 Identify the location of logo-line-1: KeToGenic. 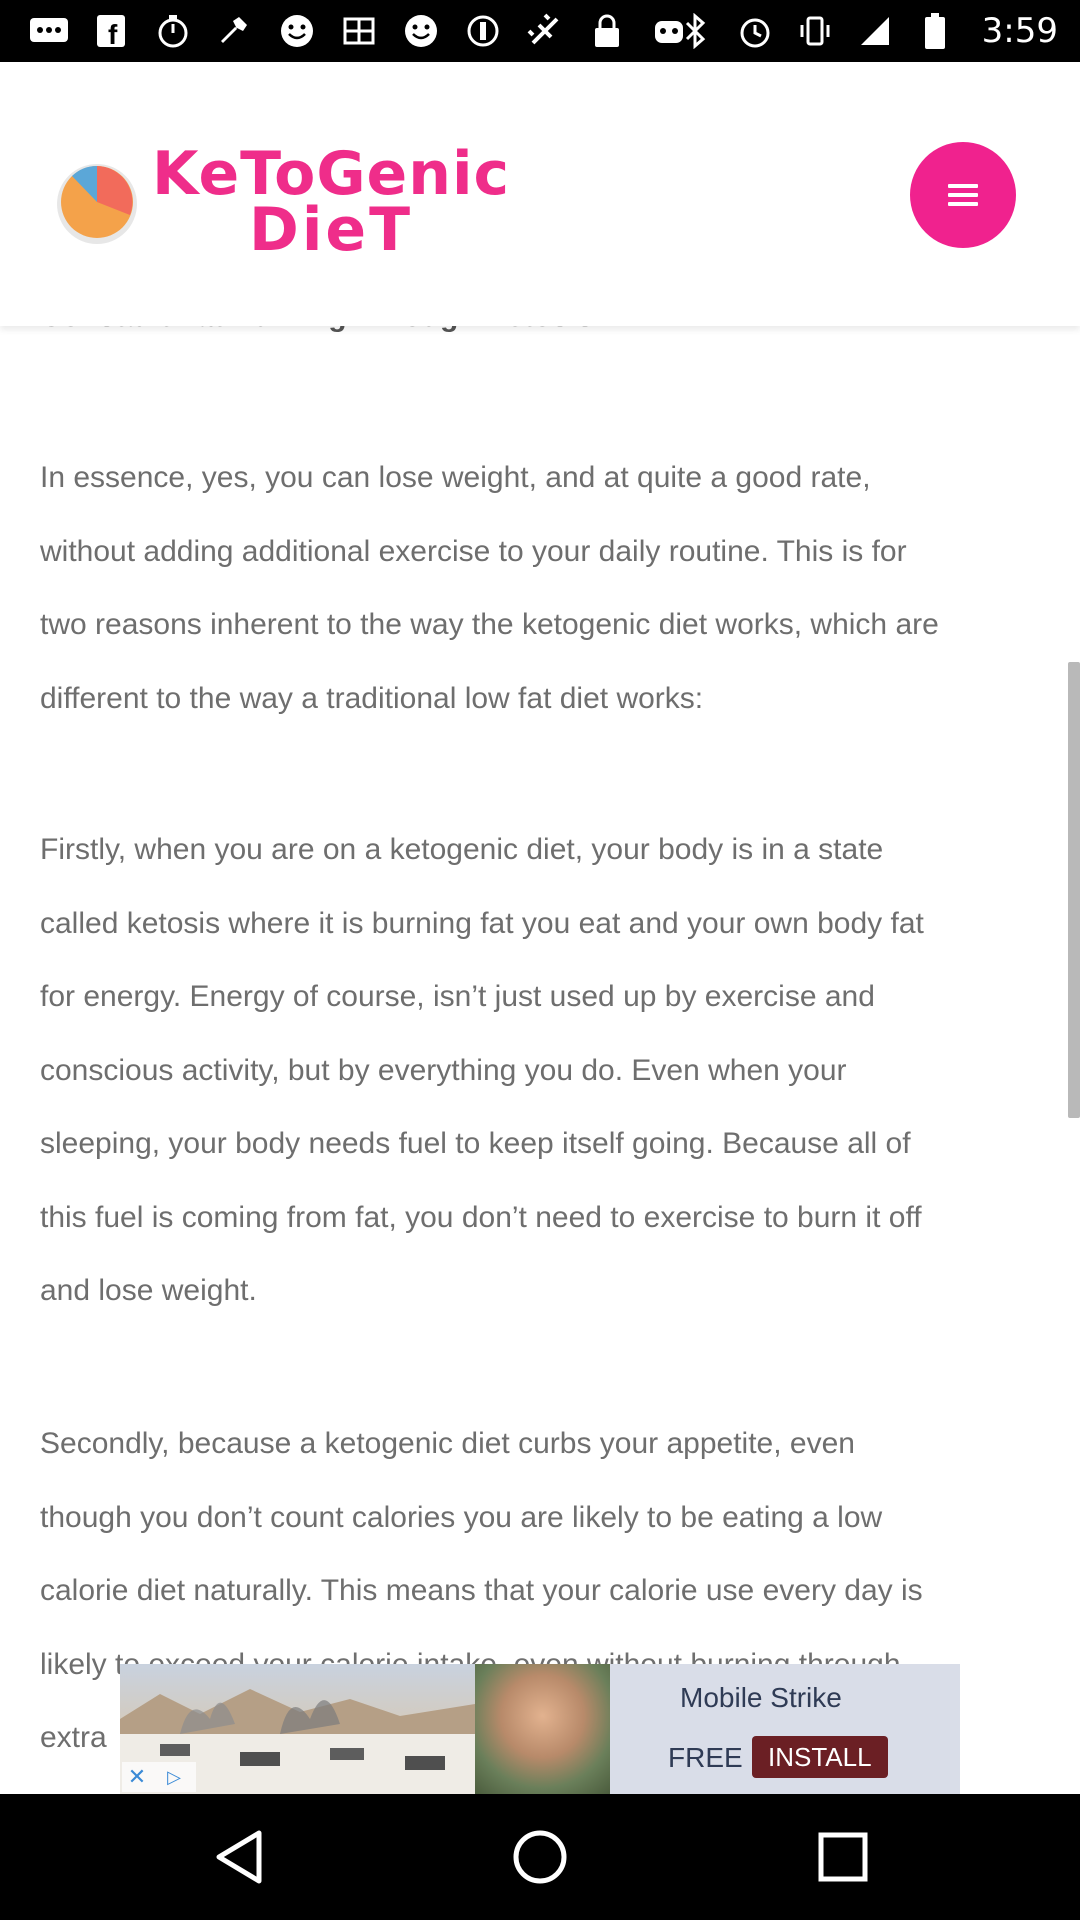
(331, 174).